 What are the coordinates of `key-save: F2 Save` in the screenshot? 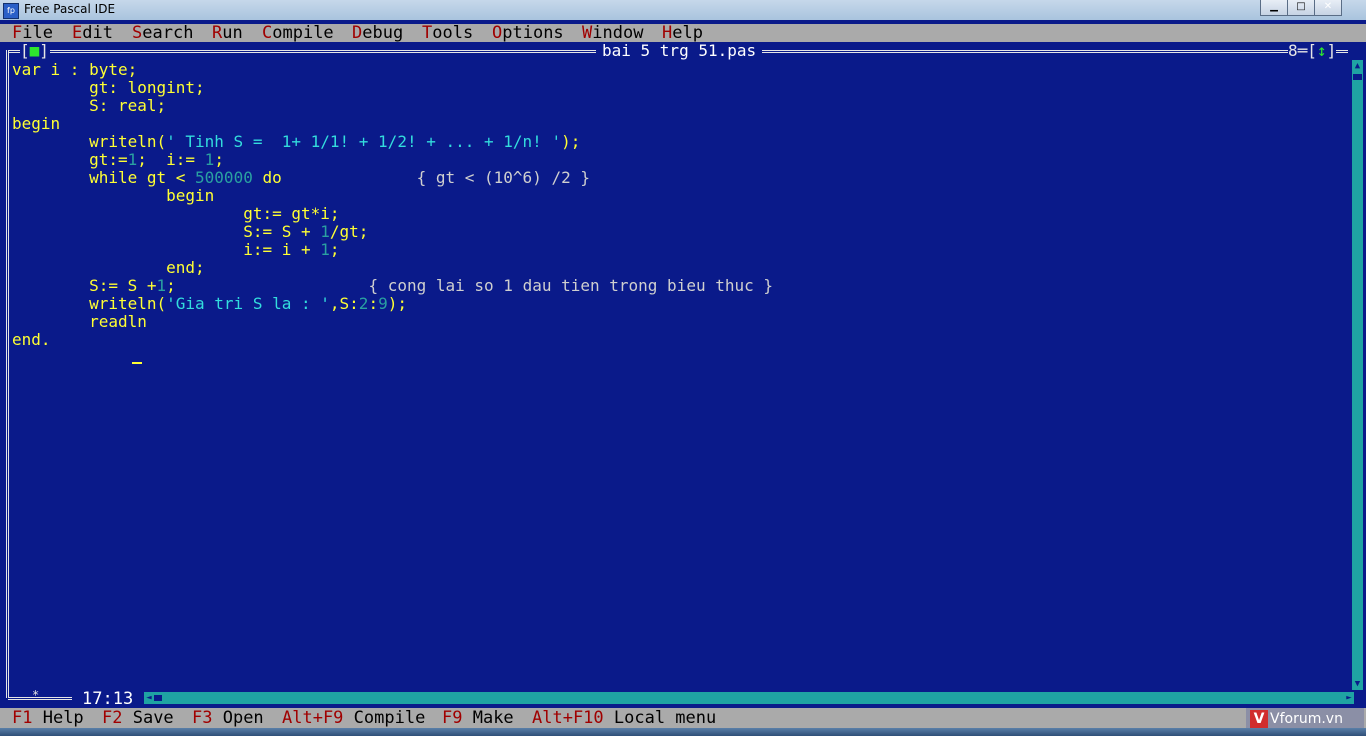 It's located at (138, 718).